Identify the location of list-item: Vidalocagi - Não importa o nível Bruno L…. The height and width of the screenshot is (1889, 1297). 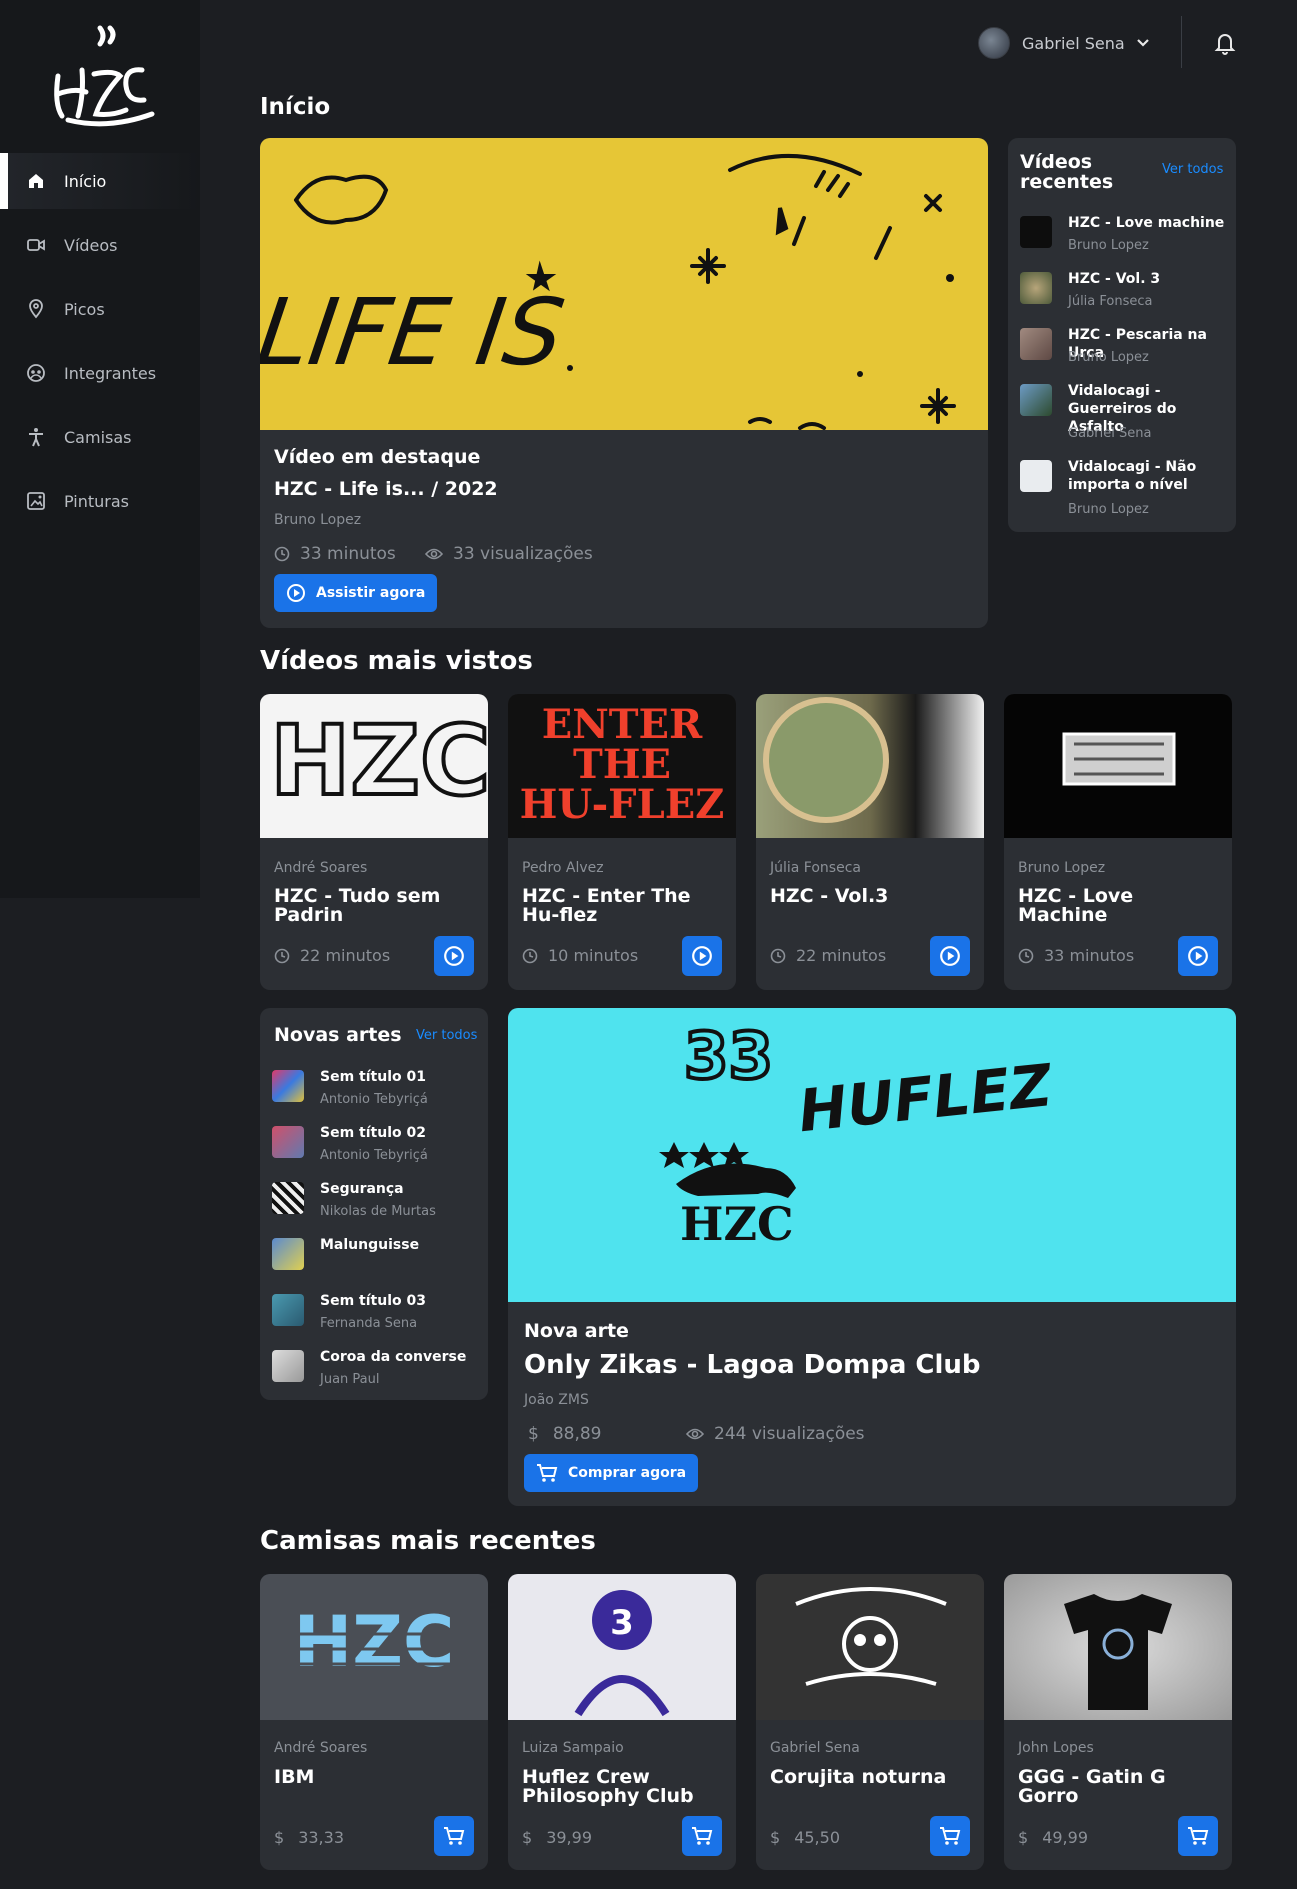
(1126, 495).